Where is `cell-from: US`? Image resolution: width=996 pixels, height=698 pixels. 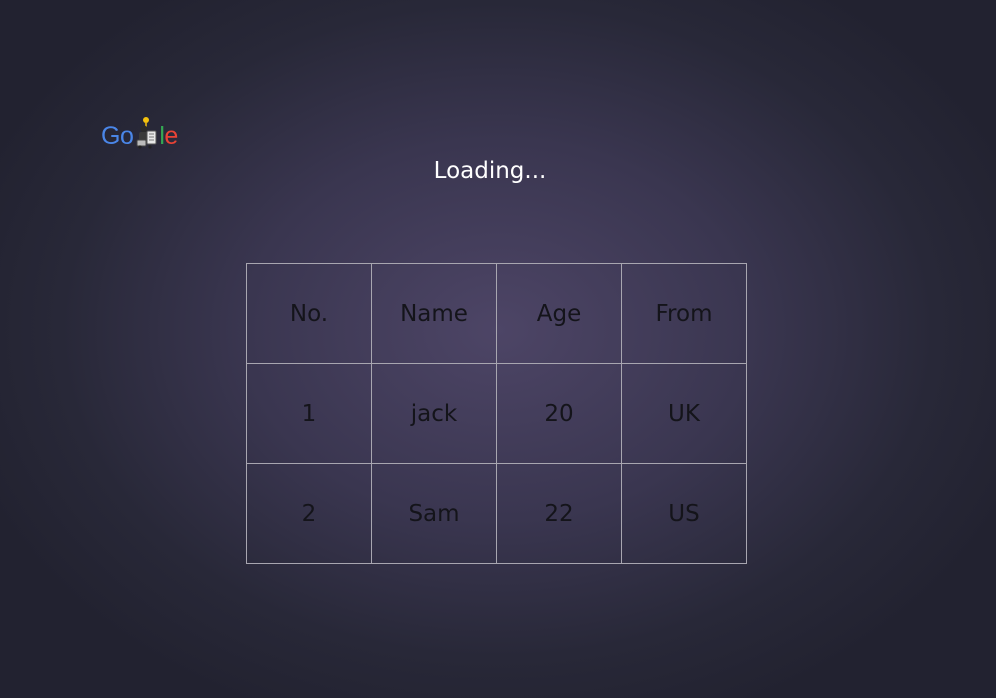 cell-from: US is located at coordinates (684, 513).